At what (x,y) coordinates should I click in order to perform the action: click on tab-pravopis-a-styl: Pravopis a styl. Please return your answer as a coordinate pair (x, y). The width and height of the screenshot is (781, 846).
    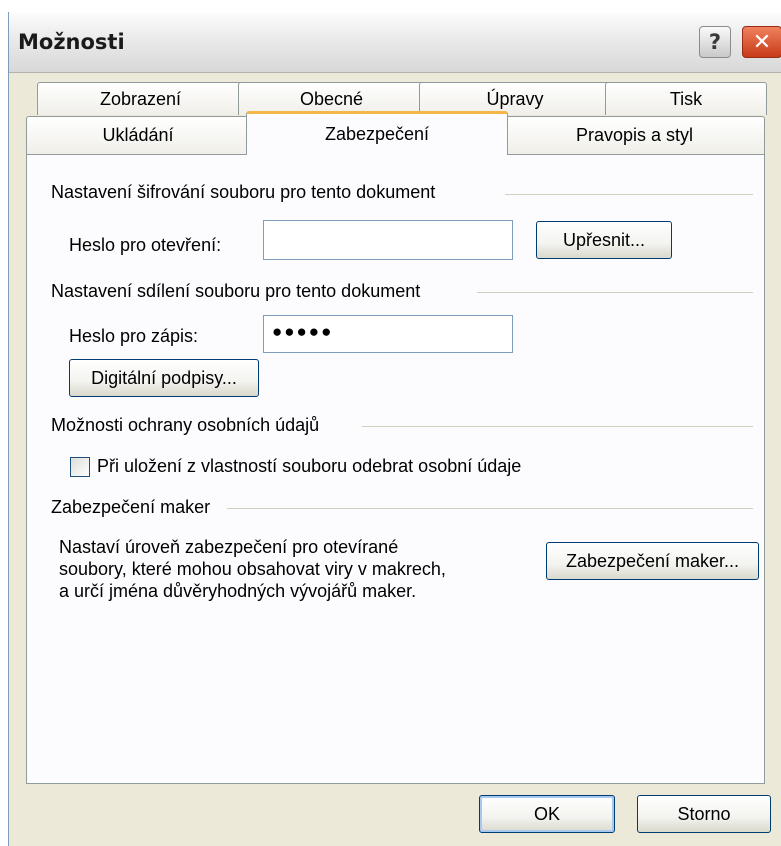
    Looking at the image, I should click on (634, 135).